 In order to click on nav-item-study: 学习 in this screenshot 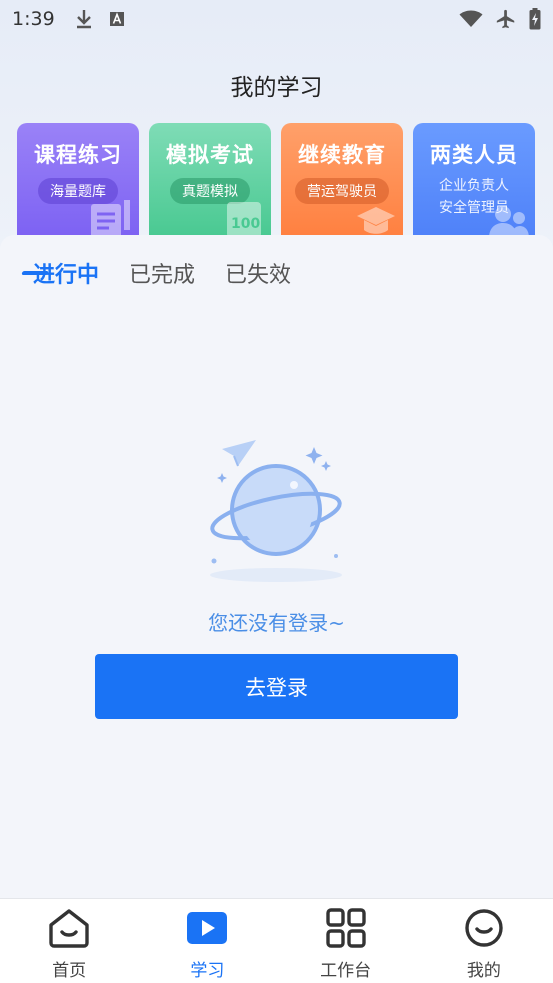, I will do `click(207, 941)`.